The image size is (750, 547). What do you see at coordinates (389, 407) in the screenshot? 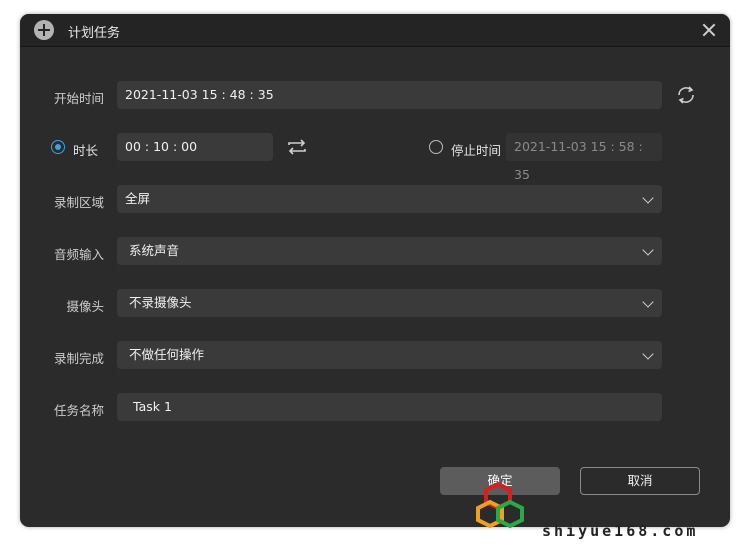
I see `task-name-input: Task 1` at bounding box center [389, 407].